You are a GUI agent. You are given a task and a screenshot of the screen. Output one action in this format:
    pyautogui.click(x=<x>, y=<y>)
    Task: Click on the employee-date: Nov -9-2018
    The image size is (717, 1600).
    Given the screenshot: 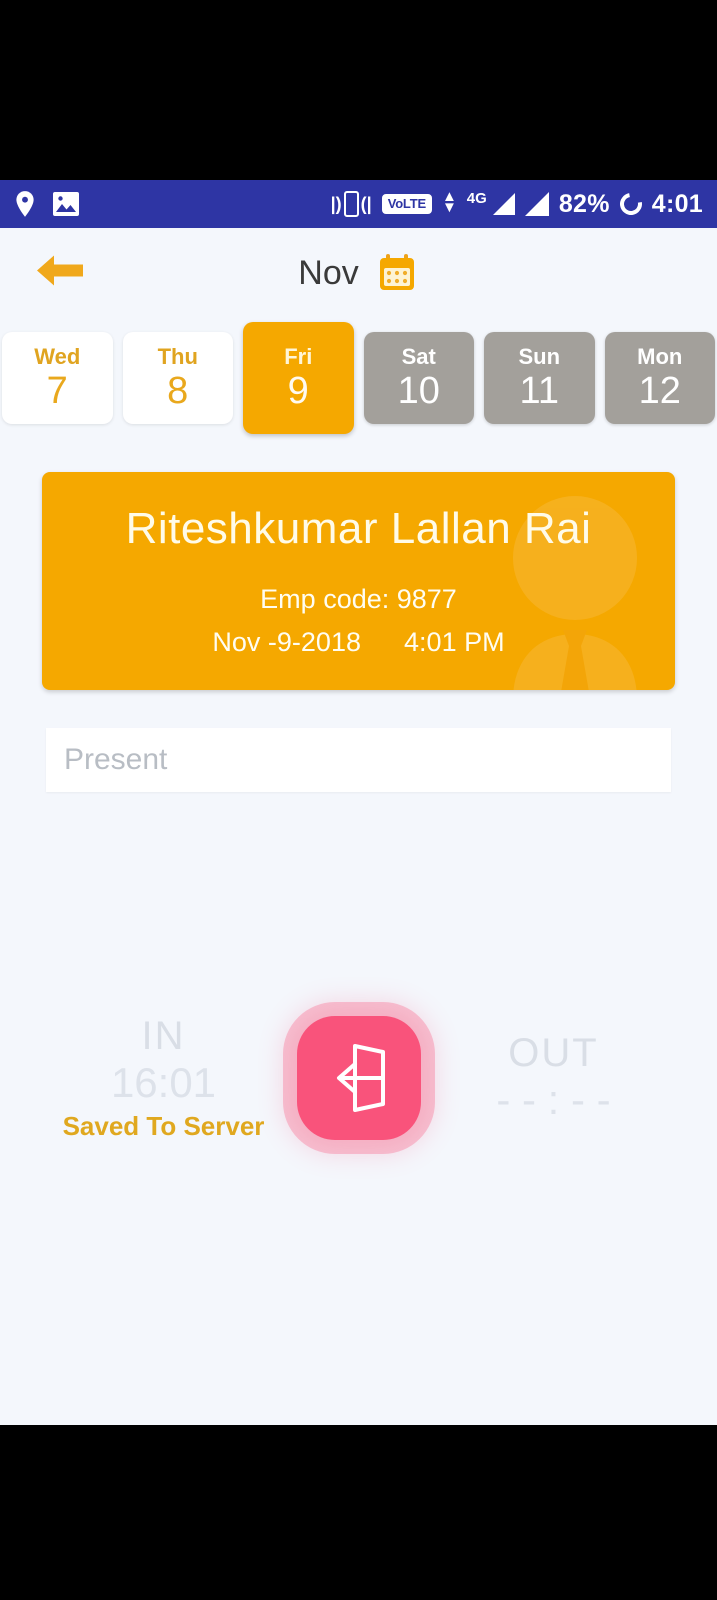 What is the action you would take?
    pyautogui.click(x=286, y=642)
    